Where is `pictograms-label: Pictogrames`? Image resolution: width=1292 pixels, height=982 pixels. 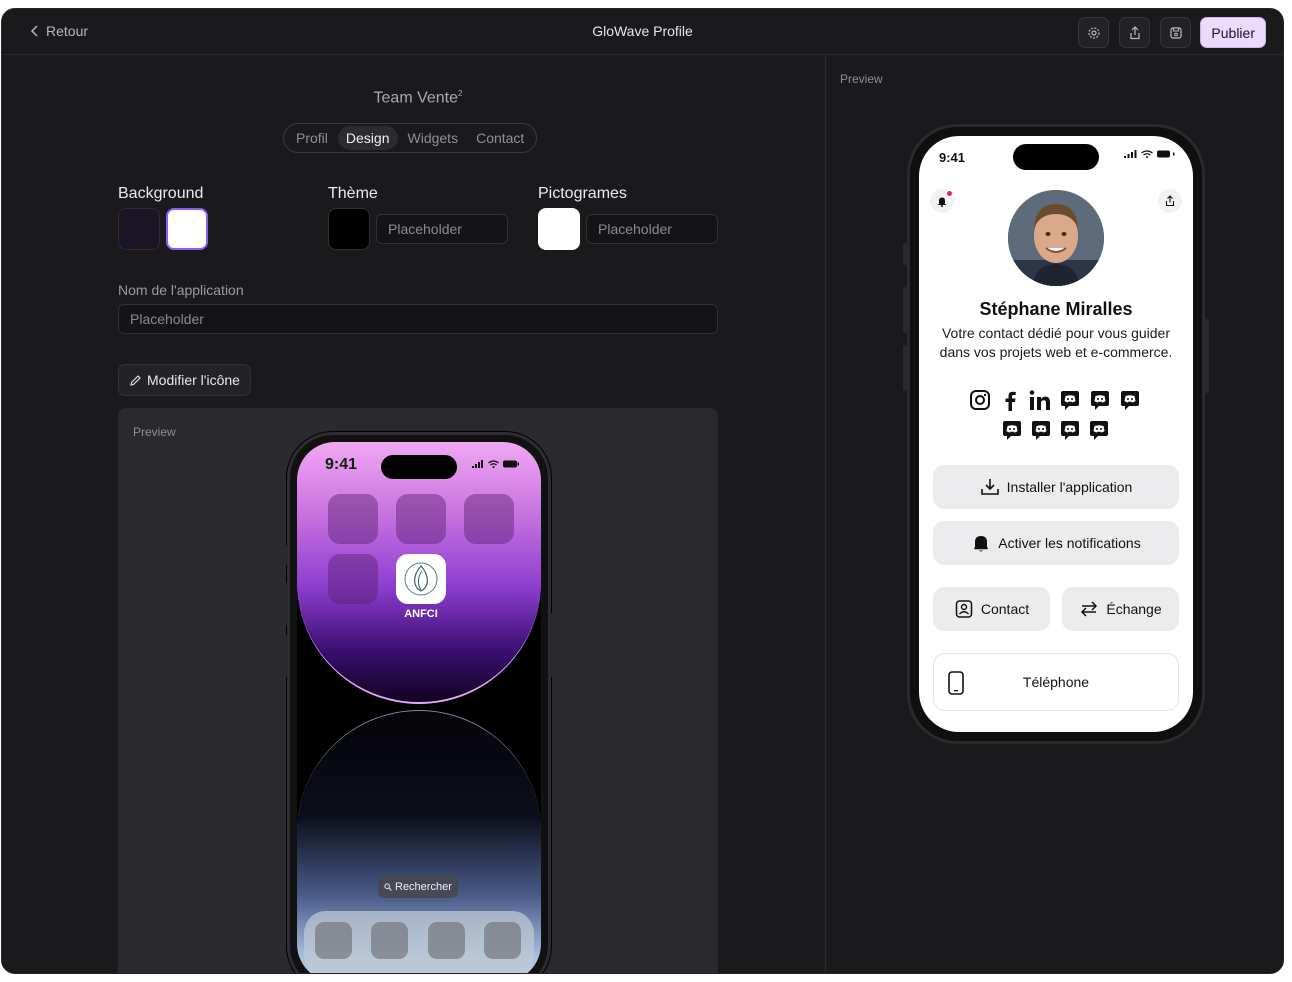
pictograms-label: Pictogrames is located at coordinates (582, 193).